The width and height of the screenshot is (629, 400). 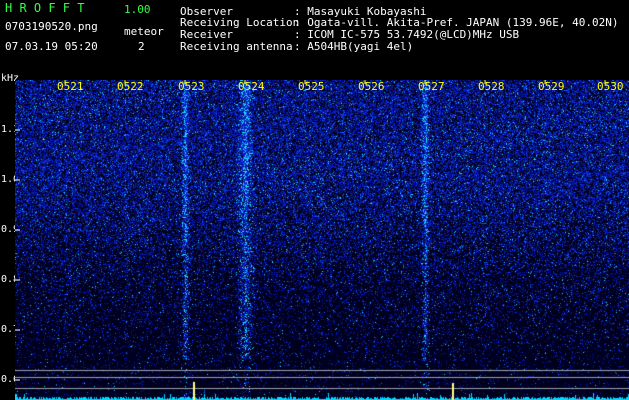 I want to click on time-tick-label: 0527, so click(x=431, y=86).